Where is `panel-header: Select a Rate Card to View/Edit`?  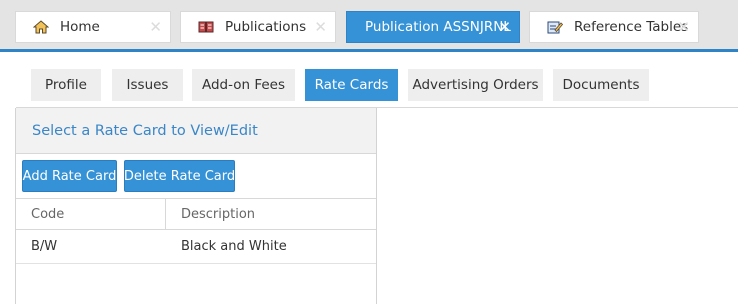
panel-header: Select a Rate Card to View/Edit is located at coordinates (196, 131).